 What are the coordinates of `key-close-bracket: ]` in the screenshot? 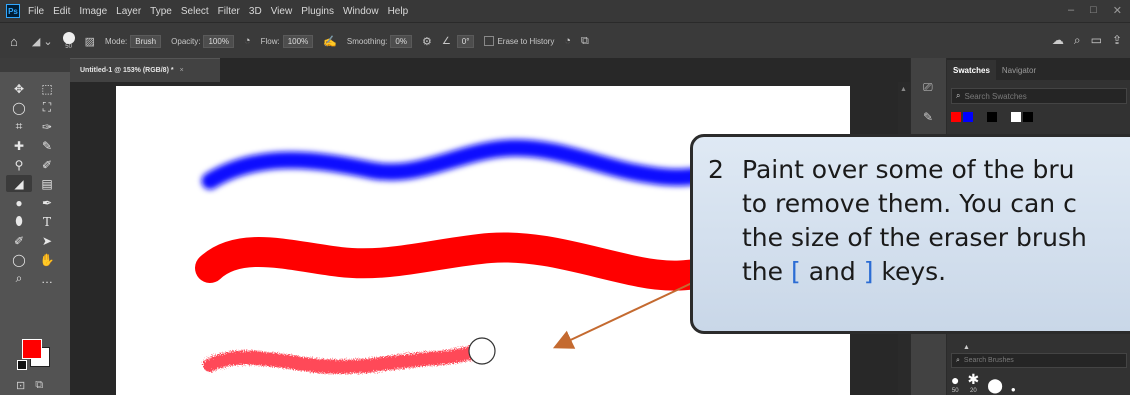 It's located at (868, 271).